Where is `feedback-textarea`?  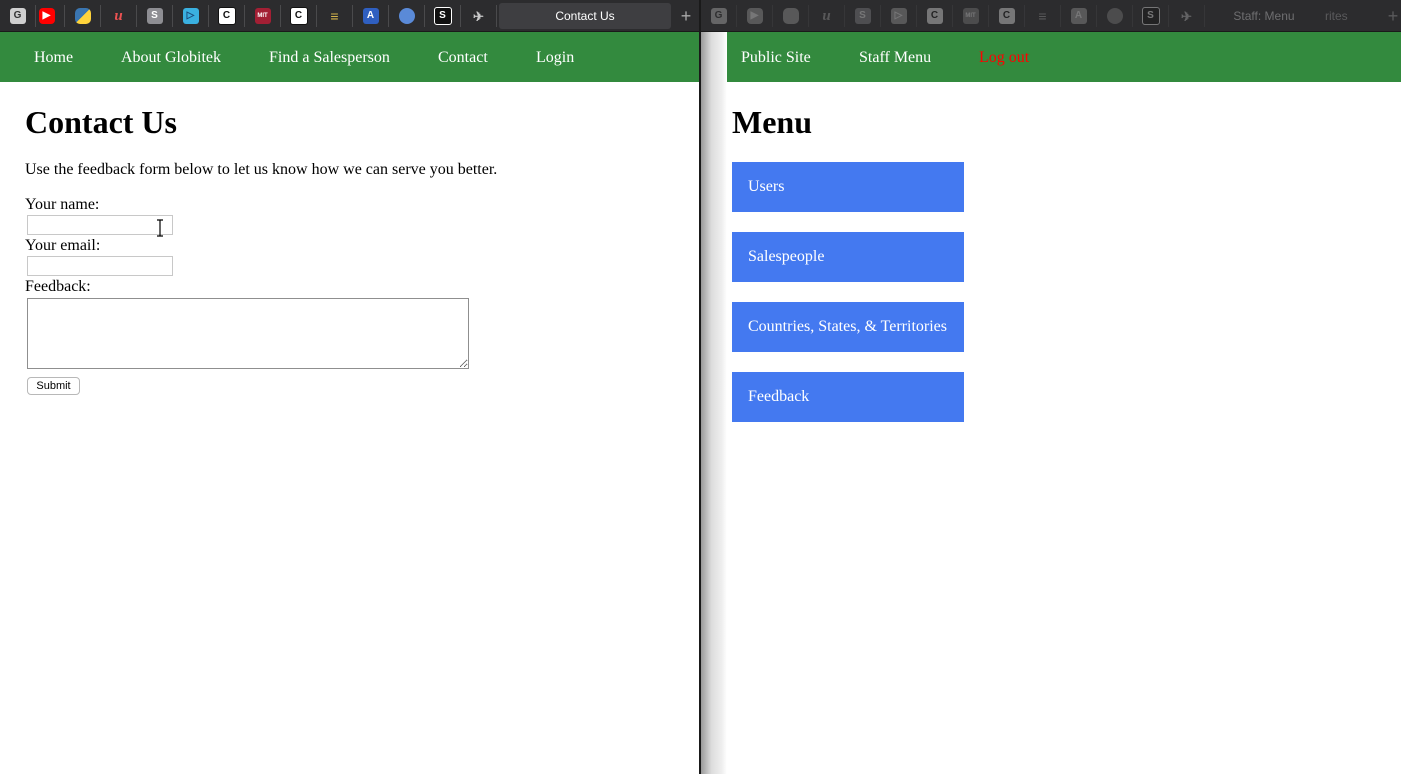
feedback-textarea is located at coordinates (248, 333).